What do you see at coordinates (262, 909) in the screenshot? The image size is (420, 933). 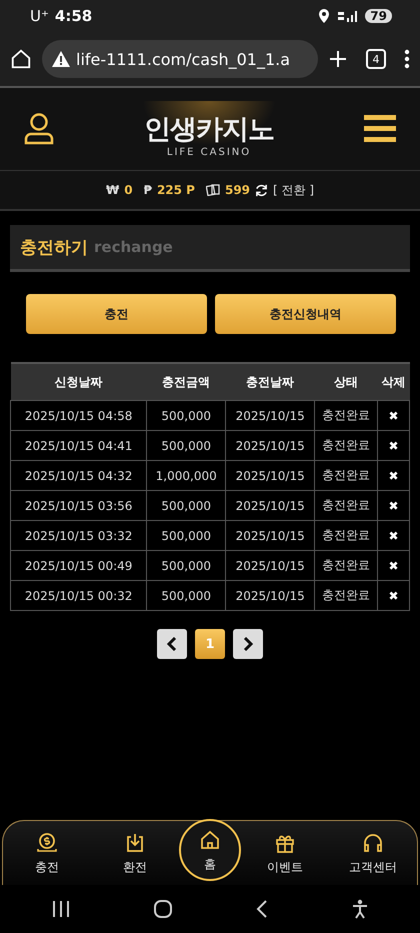 I see `back-icon` at bounding box center [262, 909].